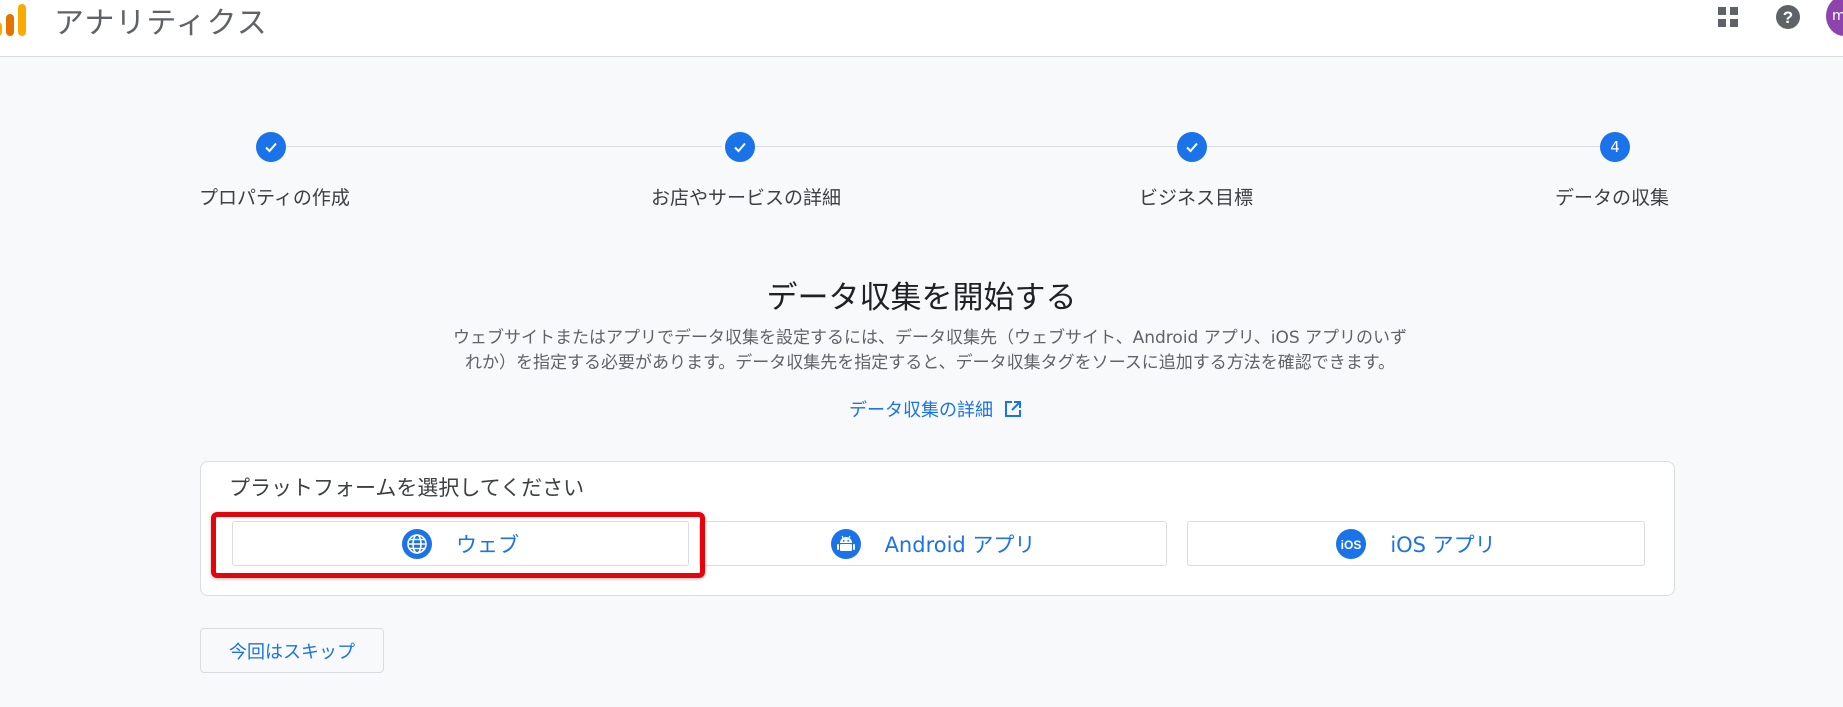 This screenshot has width=1843, height=707. Describe the element at coordinates (921, 28) in the screenshot. I see `app-header: アナリティクス ? m` at that location.